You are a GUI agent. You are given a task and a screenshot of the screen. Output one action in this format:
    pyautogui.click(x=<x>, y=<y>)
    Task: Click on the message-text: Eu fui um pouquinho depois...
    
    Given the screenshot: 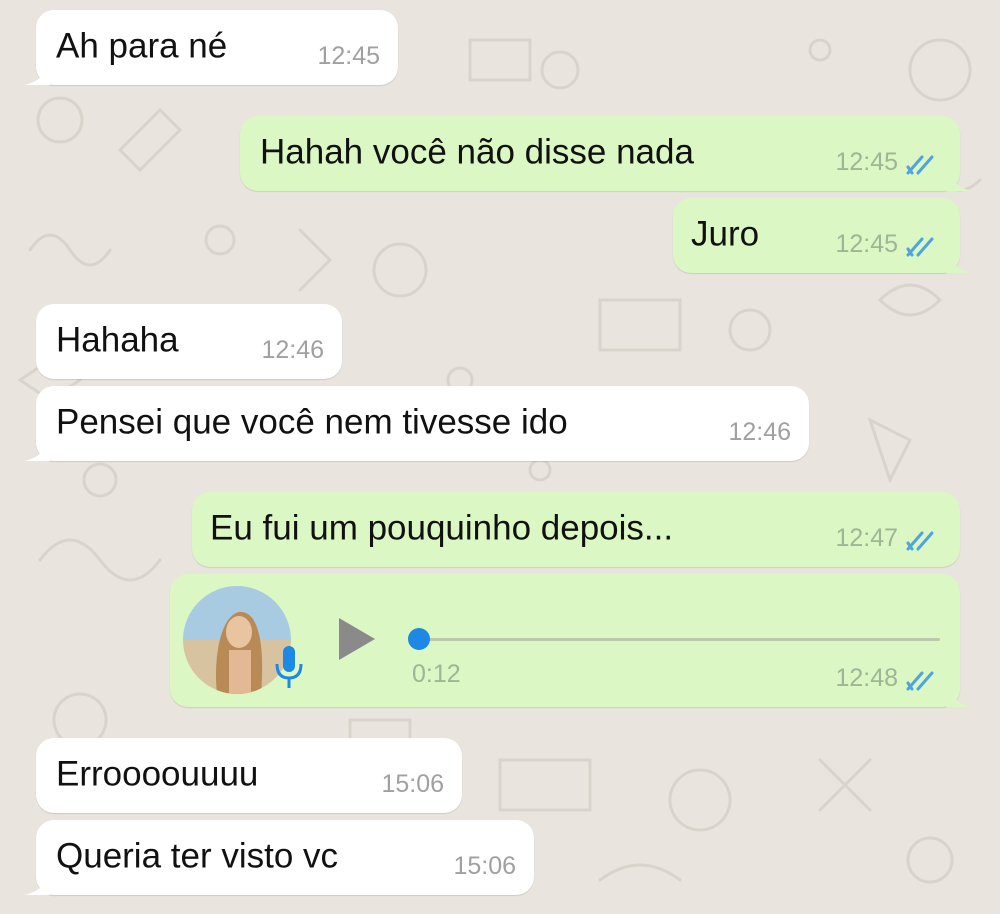 What is the action you would take?
    pyautogui.click(x=442, y=527)
    